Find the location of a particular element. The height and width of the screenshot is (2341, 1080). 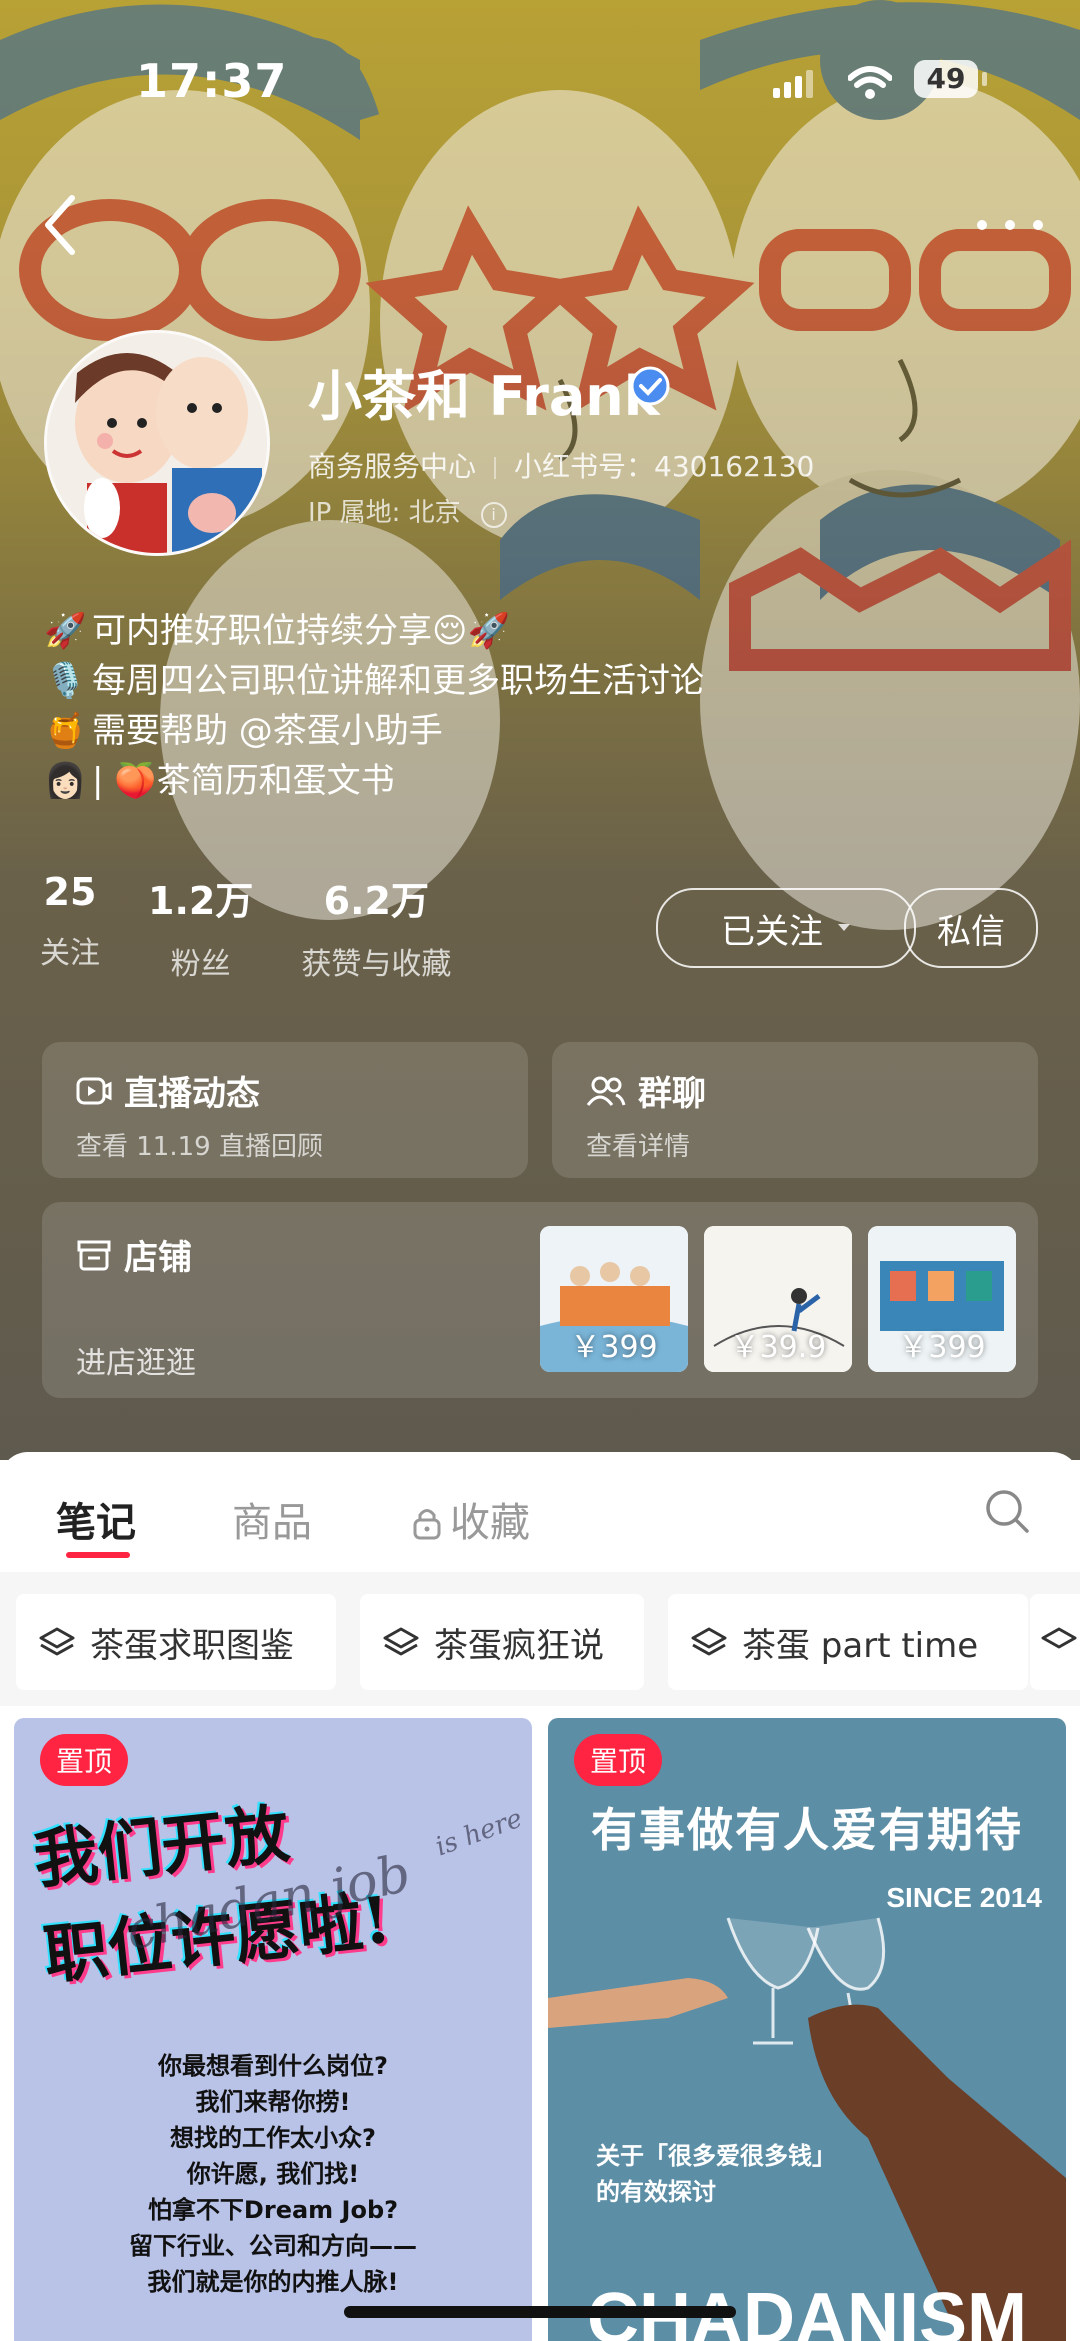

product-thumb: ￥39.9 is located at coordinates (778, 1299).